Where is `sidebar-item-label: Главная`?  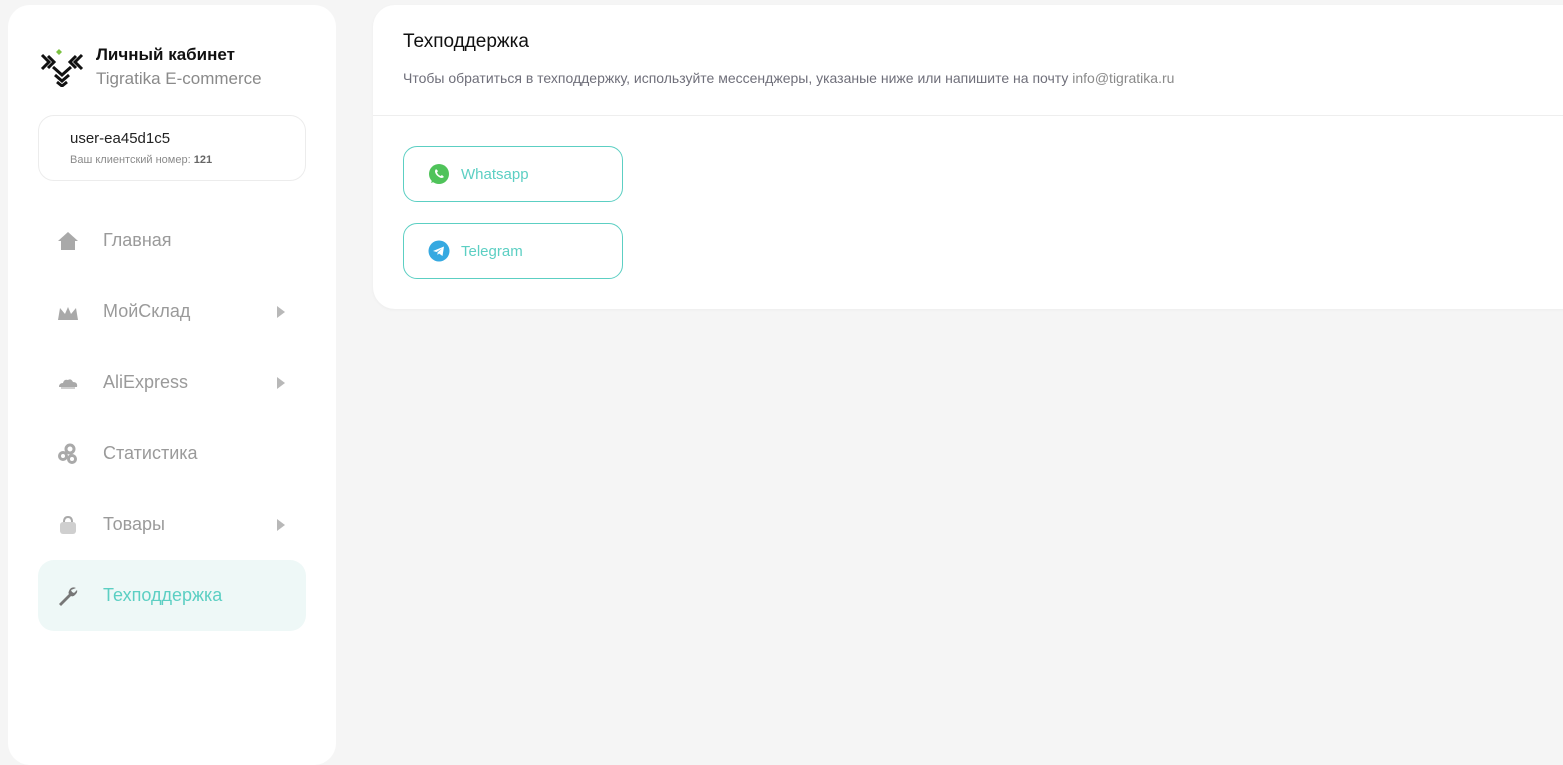 sidebar-item-label: Главная is located at coordinates (137, 240).